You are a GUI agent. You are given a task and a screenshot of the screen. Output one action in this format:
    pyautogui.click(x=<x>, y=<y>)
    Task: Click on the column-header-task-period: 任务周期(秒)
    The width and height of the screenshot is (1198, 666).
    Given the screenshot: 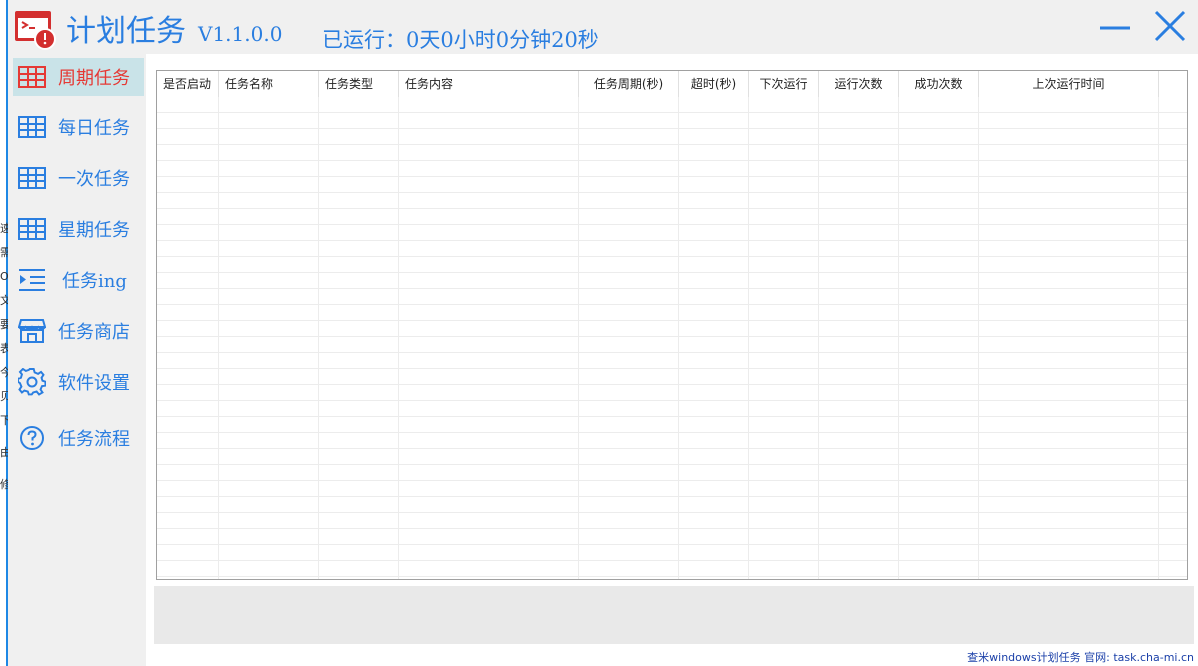 What is the action you would take?
    pyautogui.click(x=629, y=84)
    